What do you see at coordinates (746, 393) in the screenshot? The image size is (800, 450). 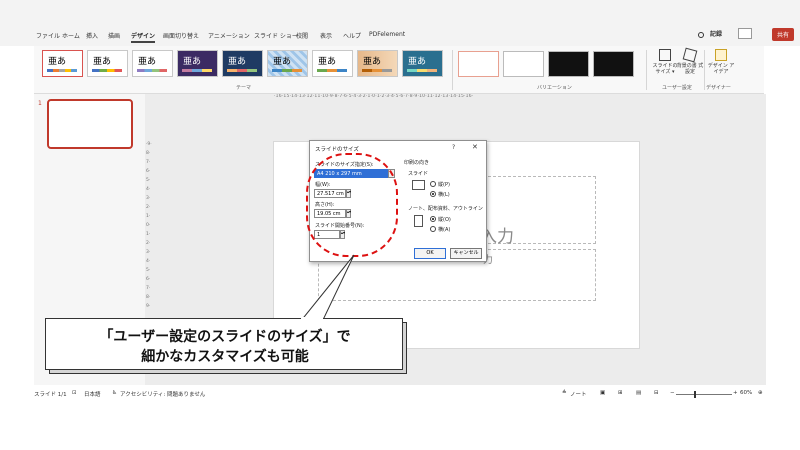 I see `zoom-level: 60%` at bounding box center [746, 393].